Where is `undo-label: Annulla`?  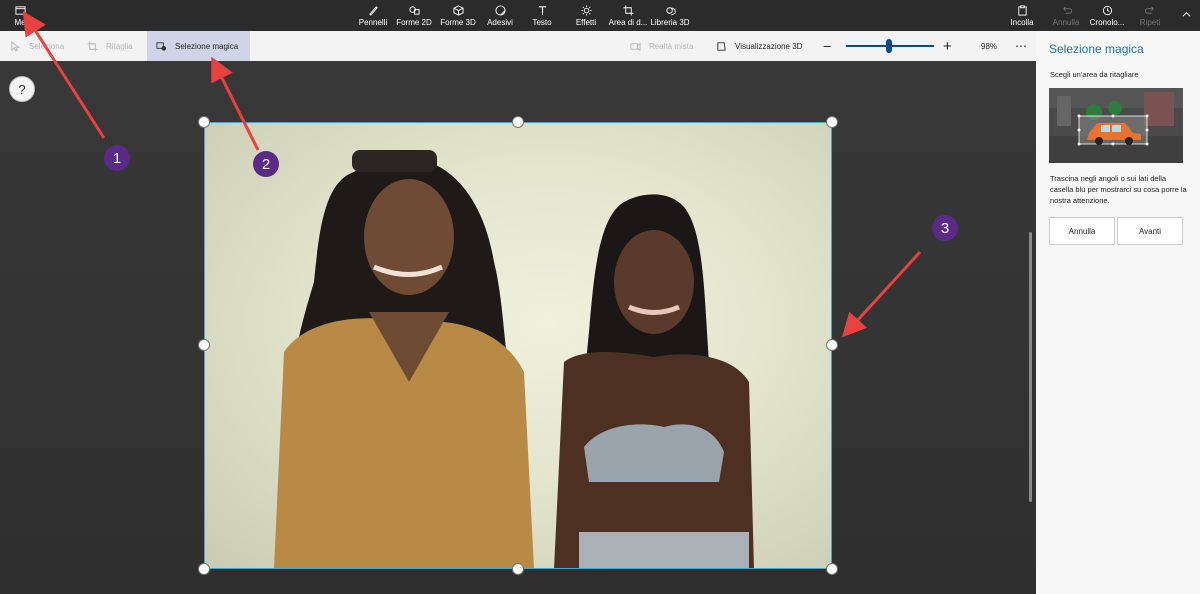 undo-label: Annulla is located at coordinates (1066, 22).